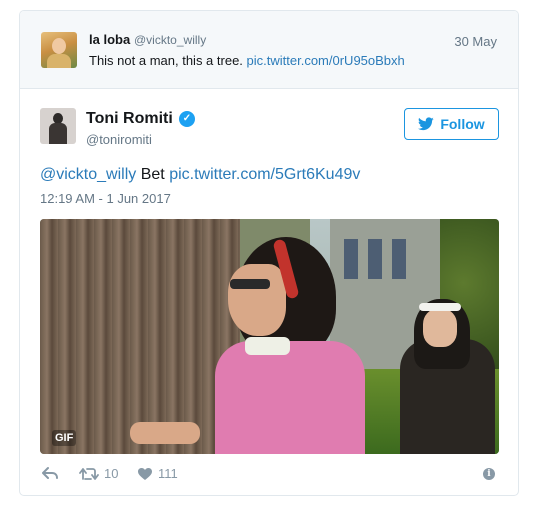  I want to click on reply-mention: @vickto_willy, so click(88, 174).